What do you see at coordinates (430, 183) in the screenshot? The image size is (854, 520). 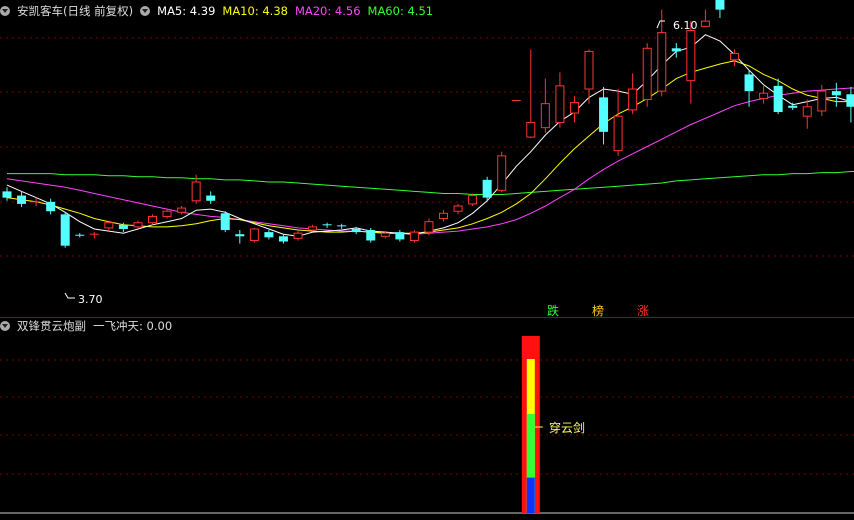 I see `ma60-line` at bounding box center [430, 183].